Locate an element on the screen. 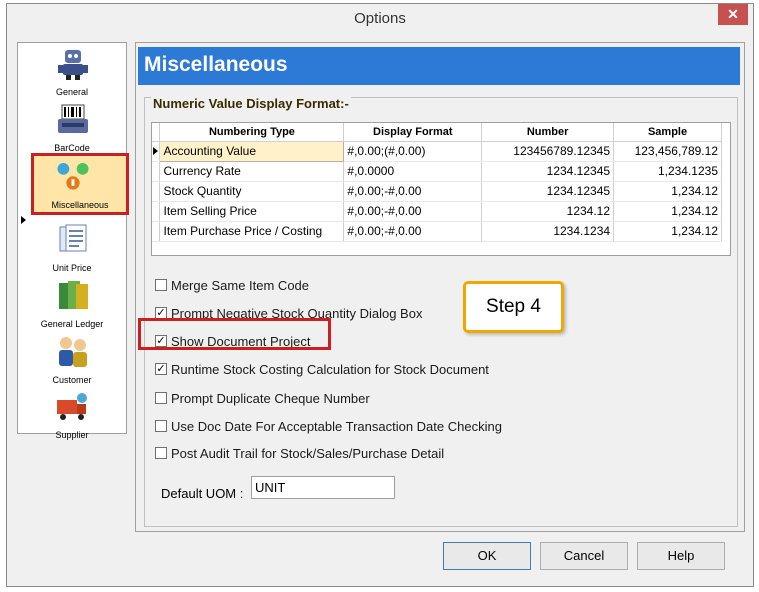 The width and height of the screenshot is (759, 592). col-header-number: Number is located at coordinates (548, 132).